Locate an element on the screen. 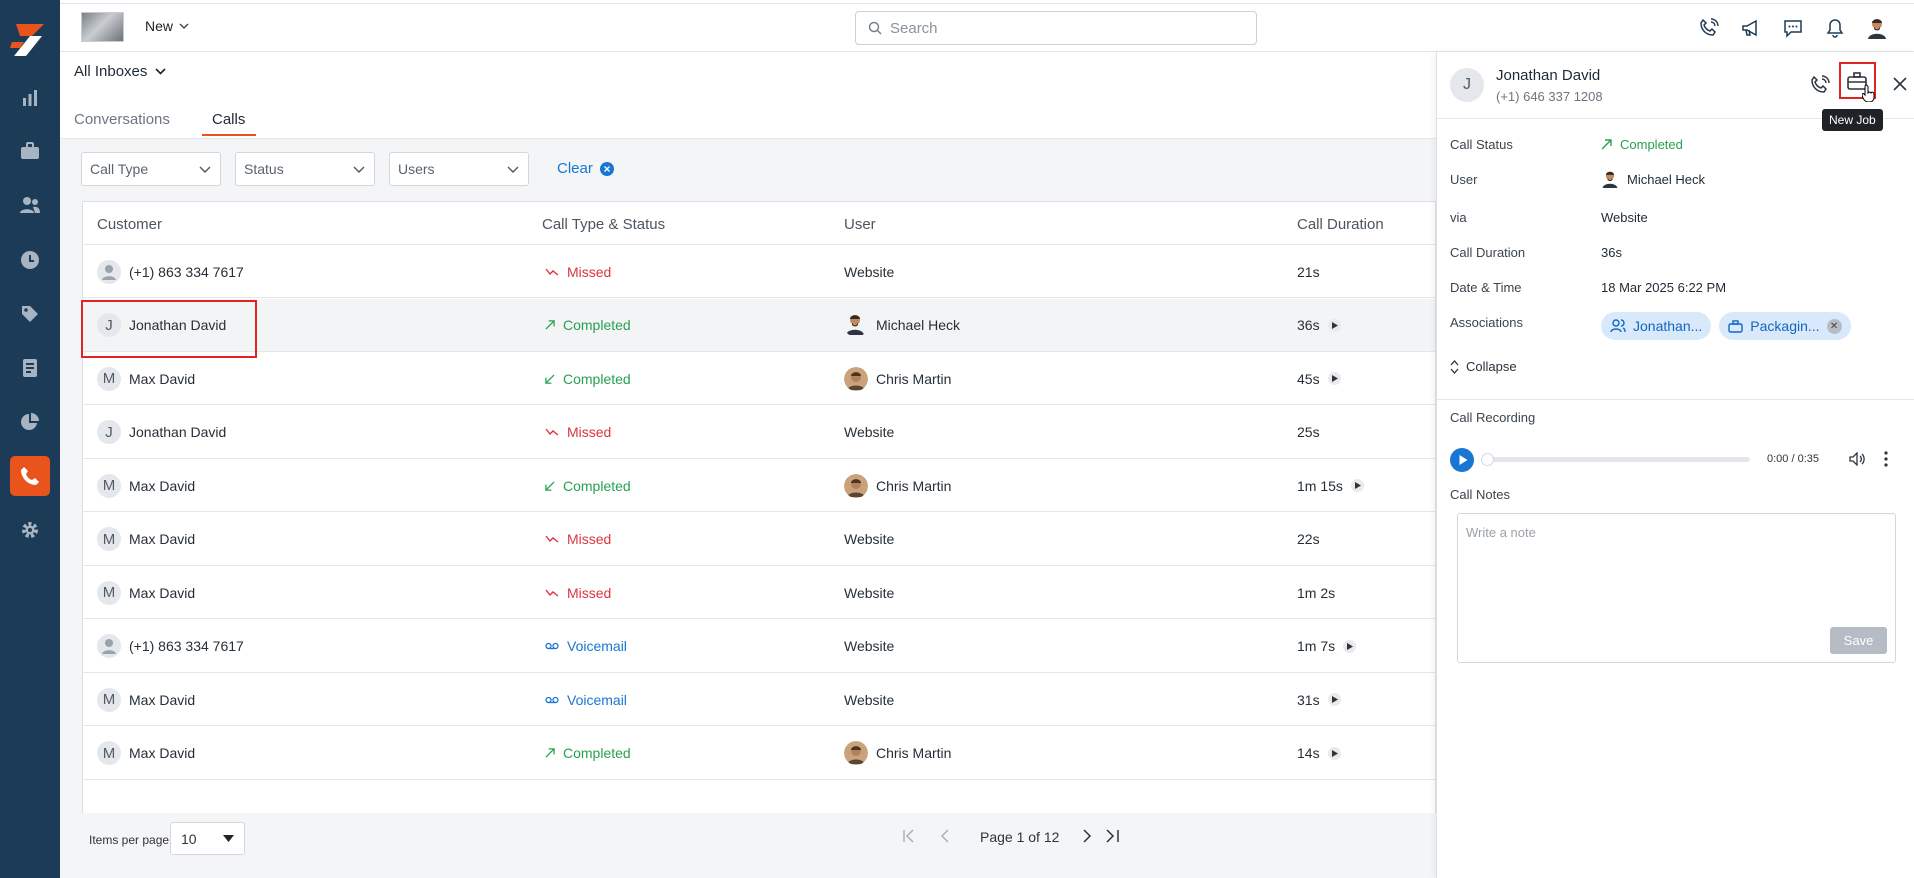 This screenshot has height=878, width=1914. call-status-cell: Completed is located at coordinates (588, 378).